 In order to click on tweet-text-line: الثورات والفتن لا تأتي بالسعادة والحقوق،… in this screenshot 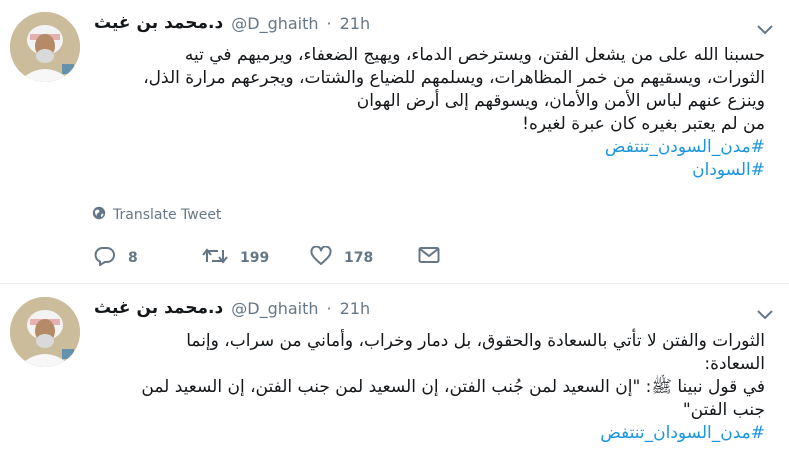, I will do `click(475, 341)`.